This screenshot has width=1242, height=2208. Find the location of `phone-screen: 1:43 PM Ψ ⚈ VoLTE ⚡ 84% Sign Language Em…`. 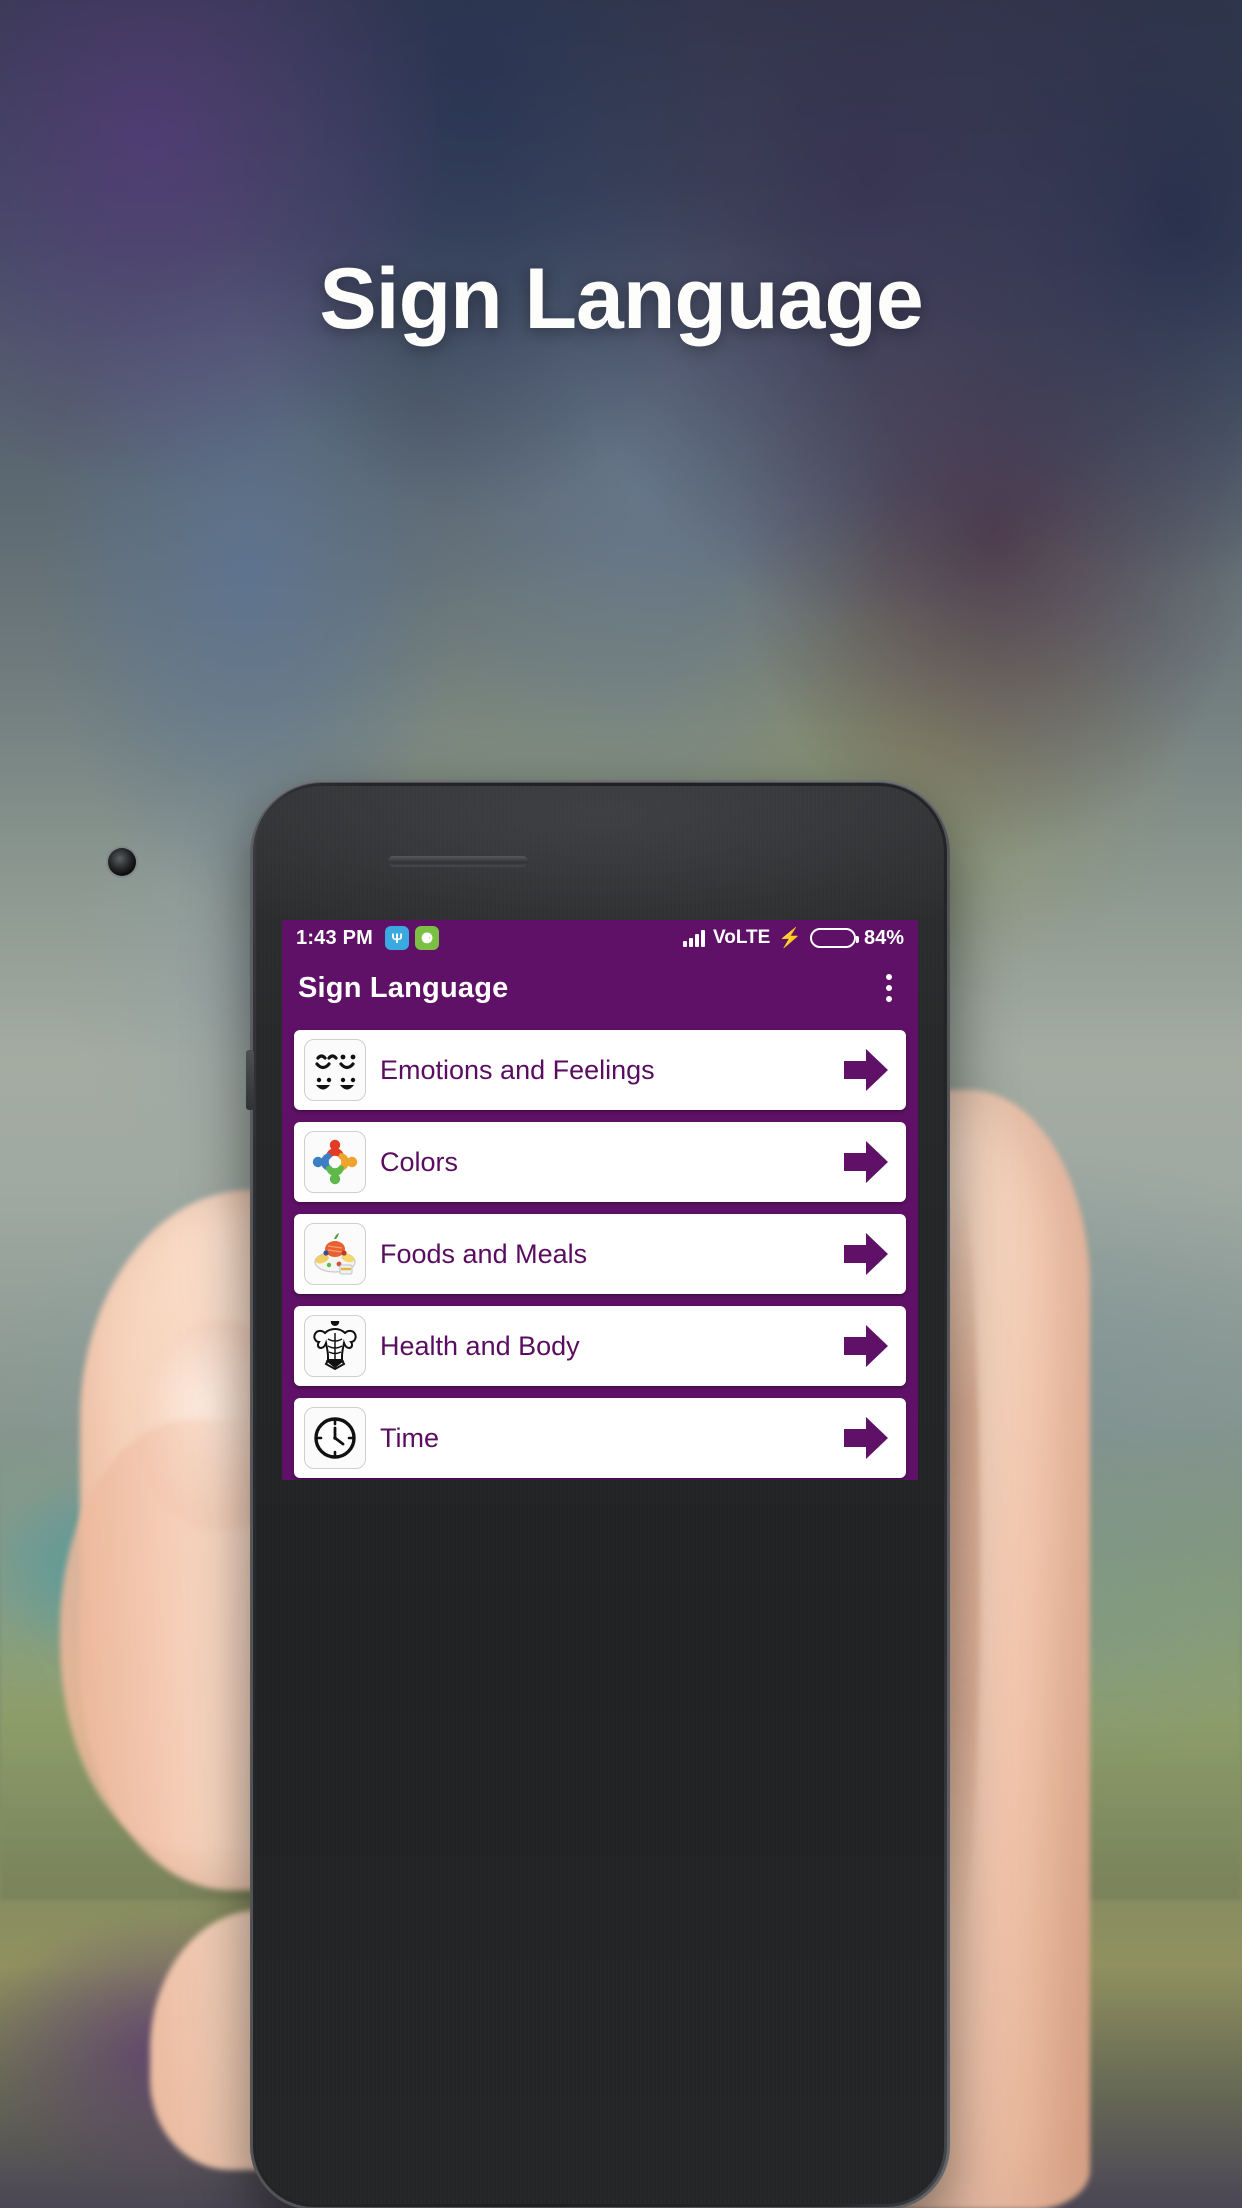

phone-screen: 1:43 PM Ψ ⚈ VoLTE ⚡ 84% Sign Language Em… is located at coordinates (600, 1200).